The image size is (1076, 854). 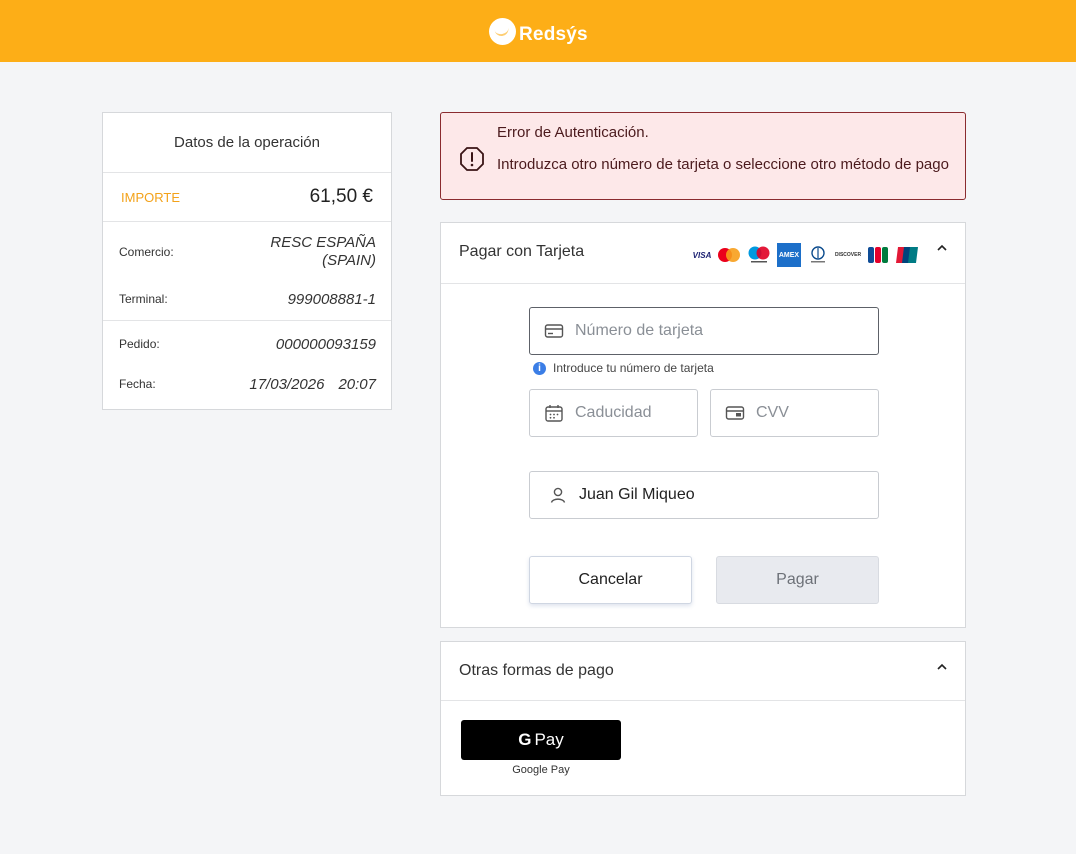 What do you see at coordinates (287, 384) in the screenshot?
I see `fecha-date: 17/03/2026` at bounding box center [287, 384].